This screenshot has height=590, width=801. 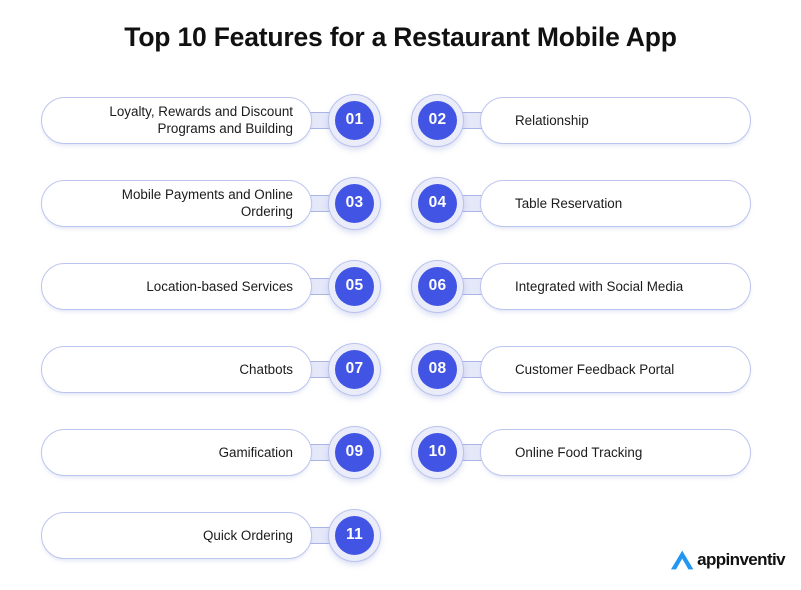 I want to click on feature-badge-ring: 07, so click(x=354, y=369).